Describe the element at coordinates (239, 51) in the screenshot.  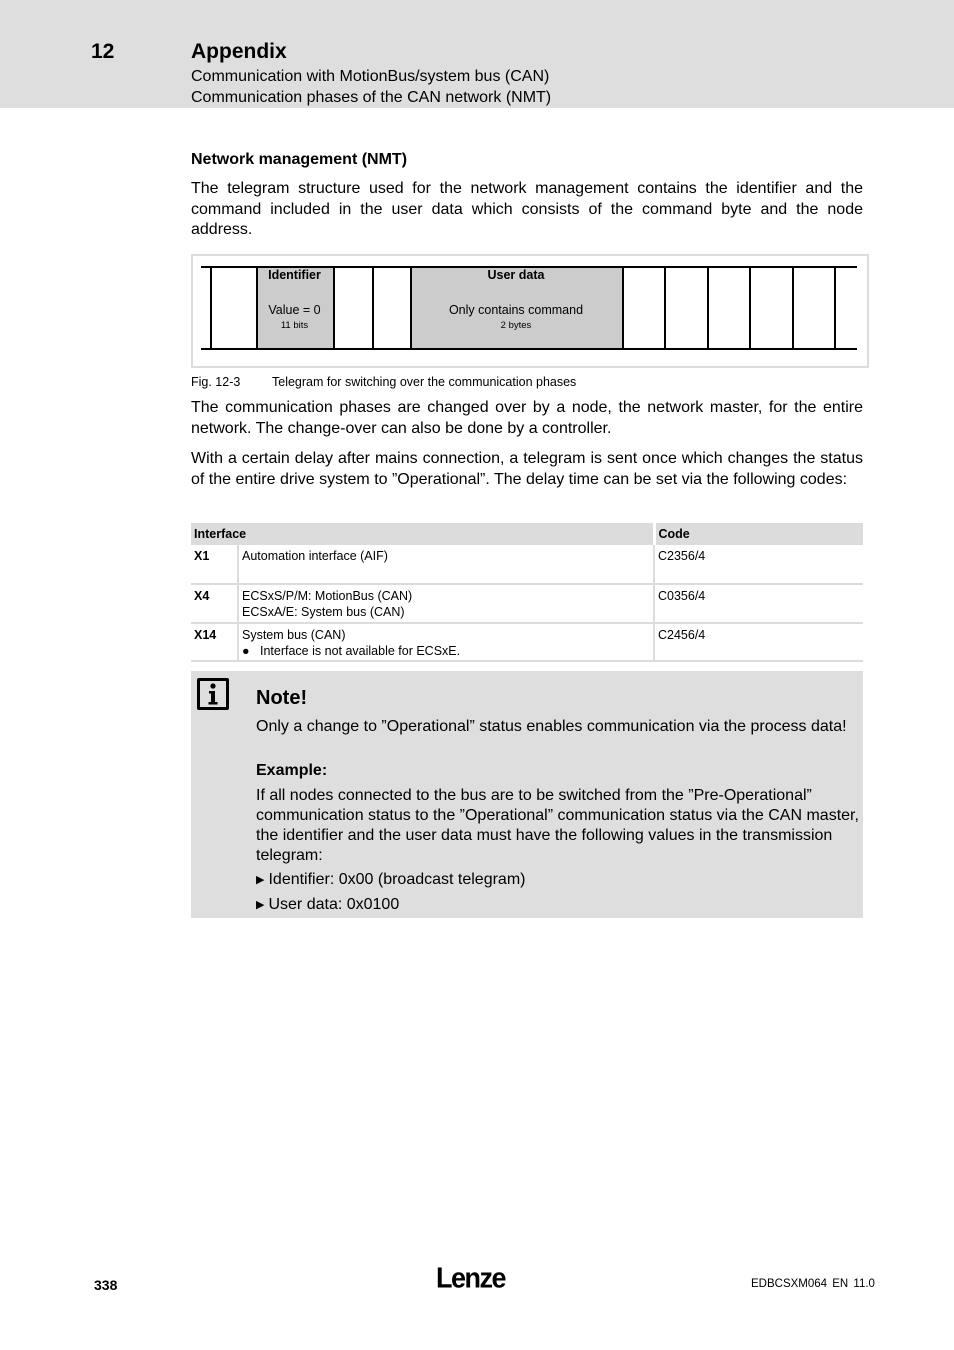
I see `chapter-title: Appendix` at that location.